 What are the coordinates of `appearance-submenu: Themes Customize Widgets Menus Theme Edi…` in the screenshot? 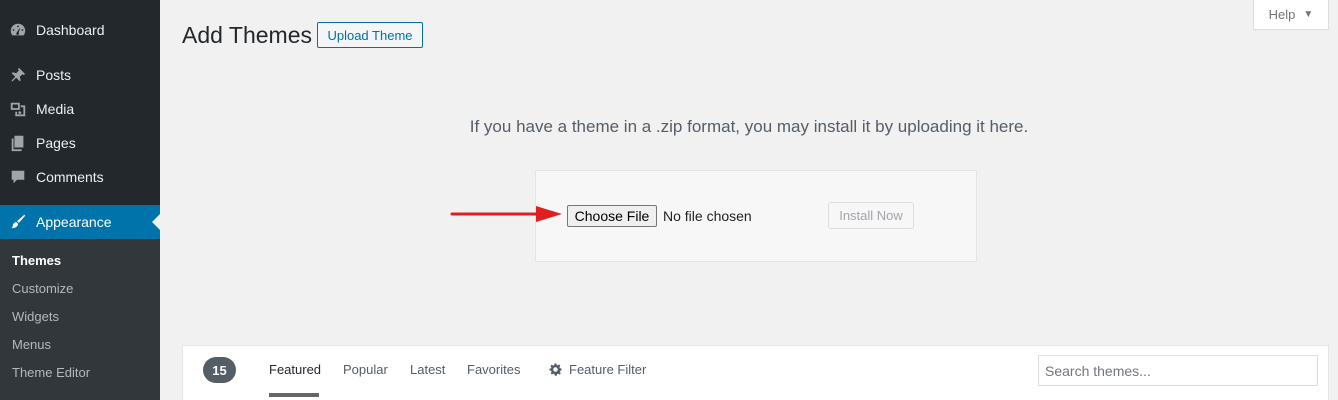 It's located at (80, 319).